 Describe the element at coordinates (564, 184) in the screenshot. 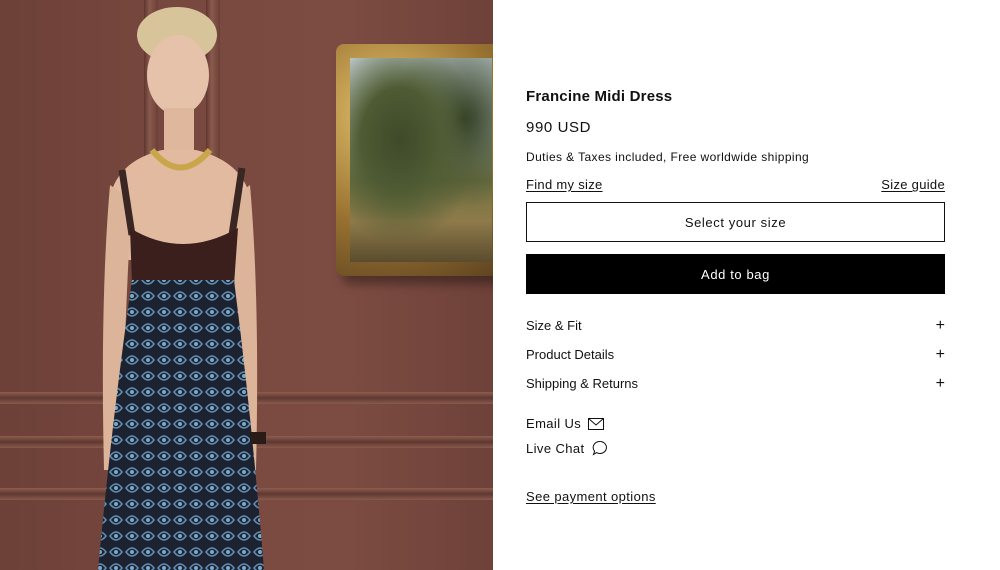

I see `find-my-size-link: Find my size` at that location.